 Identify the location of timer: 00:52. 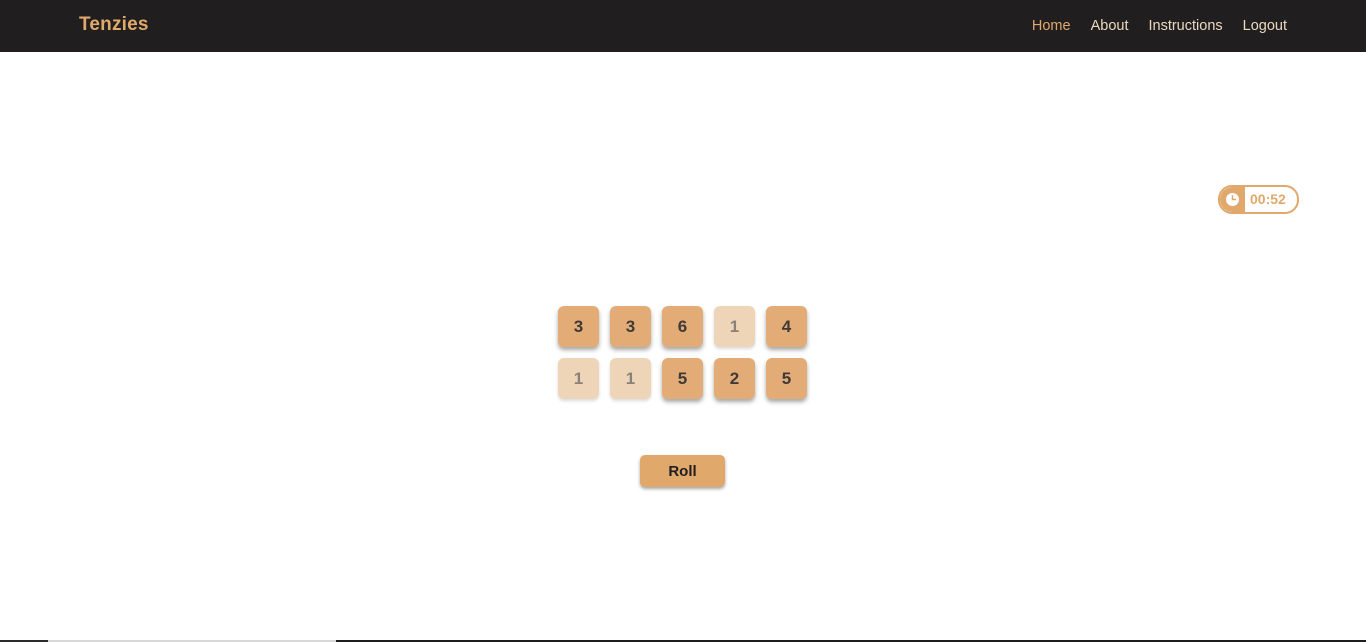
(1258, 199).